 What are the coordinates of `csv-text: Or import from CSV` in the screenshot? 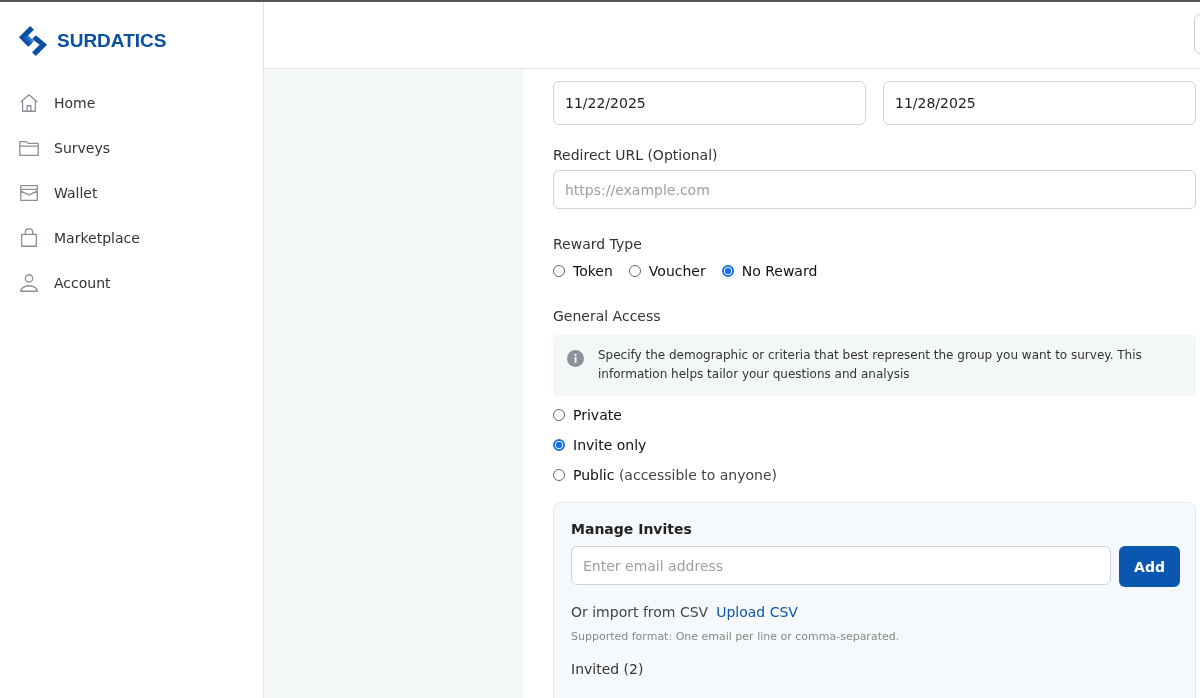 It's located at (640, 612).